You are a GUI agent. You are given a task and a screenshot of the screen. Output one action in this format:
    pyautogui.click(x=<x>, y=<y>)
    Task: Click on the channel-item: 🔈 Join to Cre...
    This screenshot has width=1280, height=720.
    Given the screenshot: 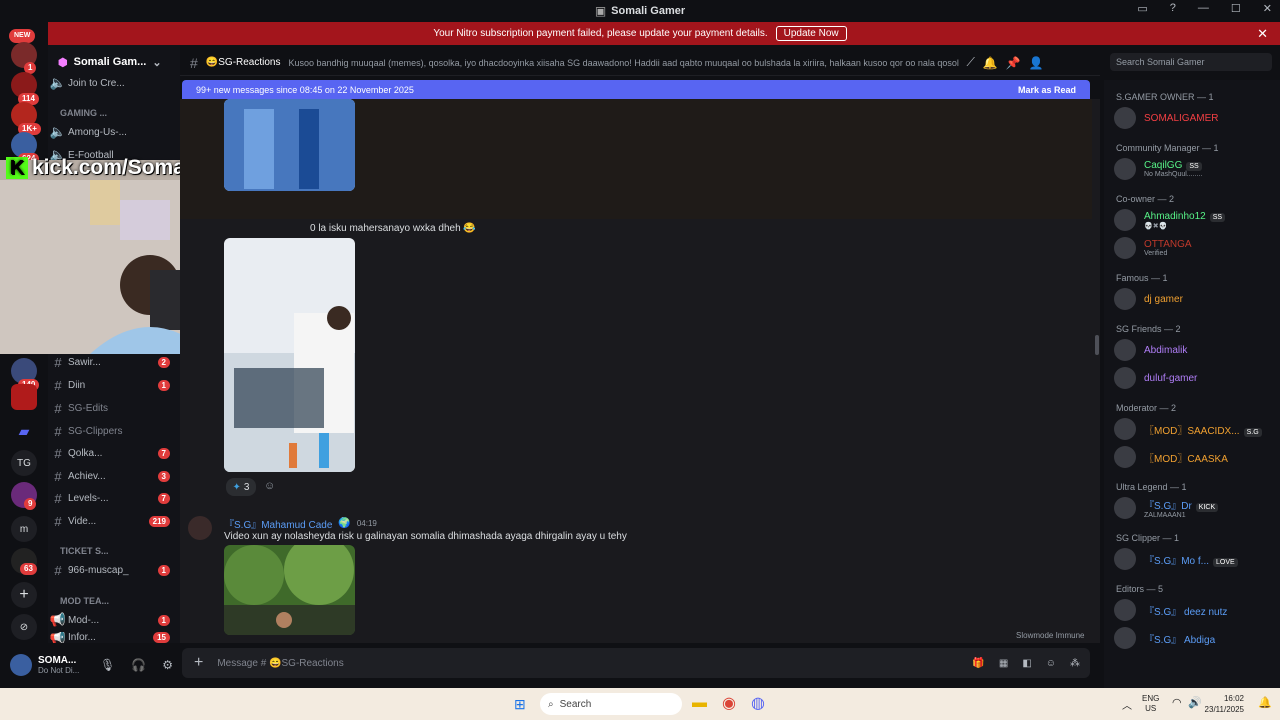 What is the action you would take?
    pyautogui.click(x=113, y=83)
    